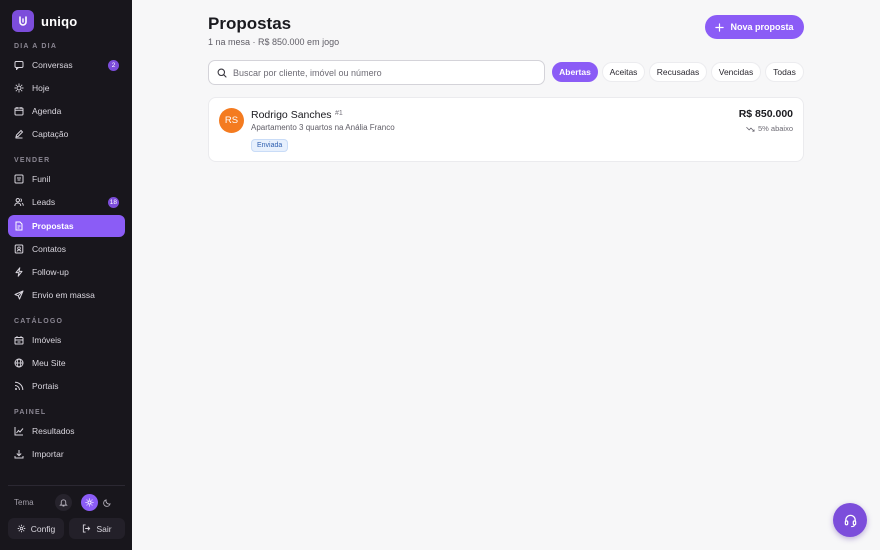 Image resolution: width=880 pixels, height=550 pixels. I want to click on moon-icon, so click(107, 503).